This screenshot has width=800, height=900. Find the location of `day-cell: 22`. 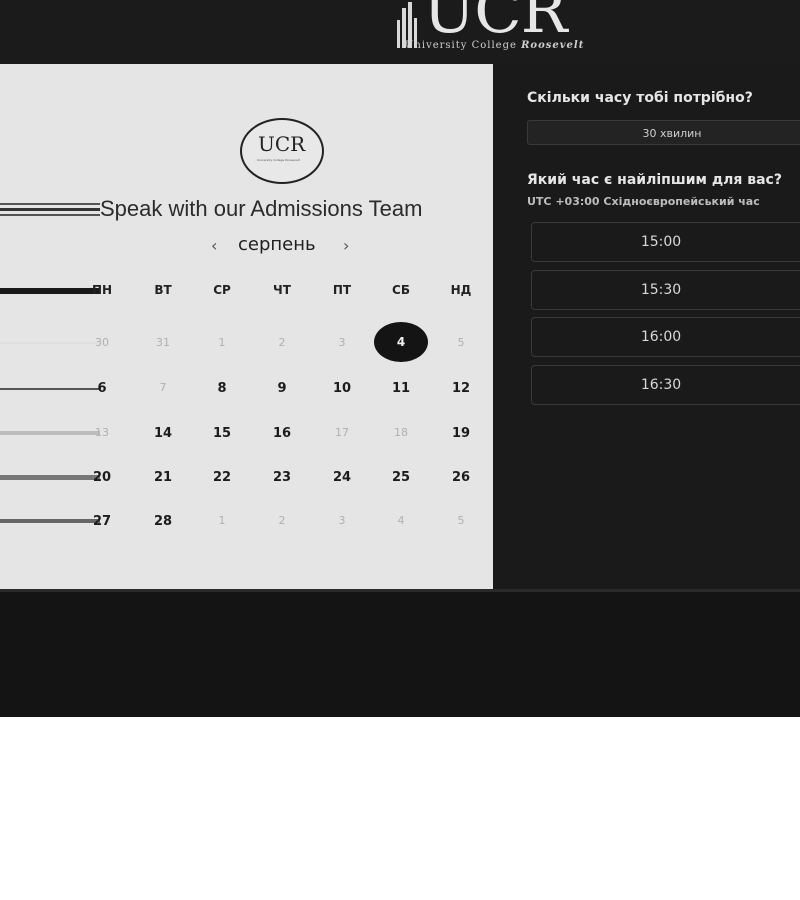

day-cell: 22 is located at coordinates (222, 477).